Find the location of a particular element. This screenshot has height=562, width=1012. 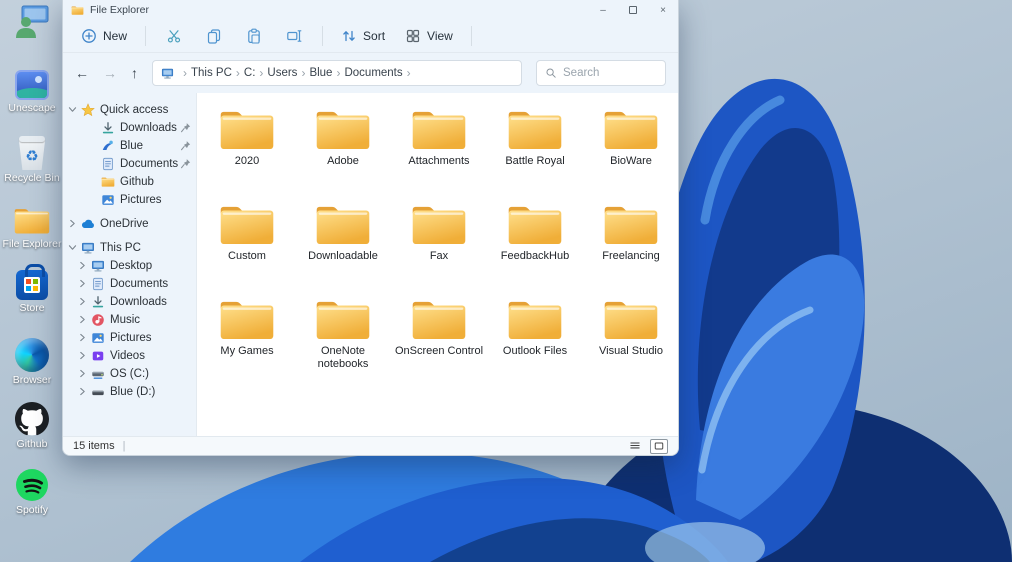

sort-button: Sort is located at coordinates (363, 36).